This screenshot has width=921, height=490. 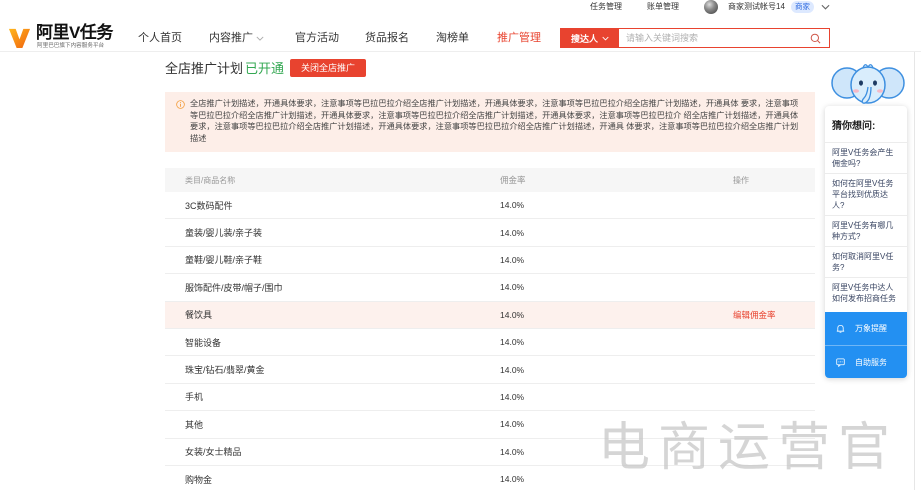 I want to click on nav-item-promotion-management: 推广管理, so click(x=519, y=38).